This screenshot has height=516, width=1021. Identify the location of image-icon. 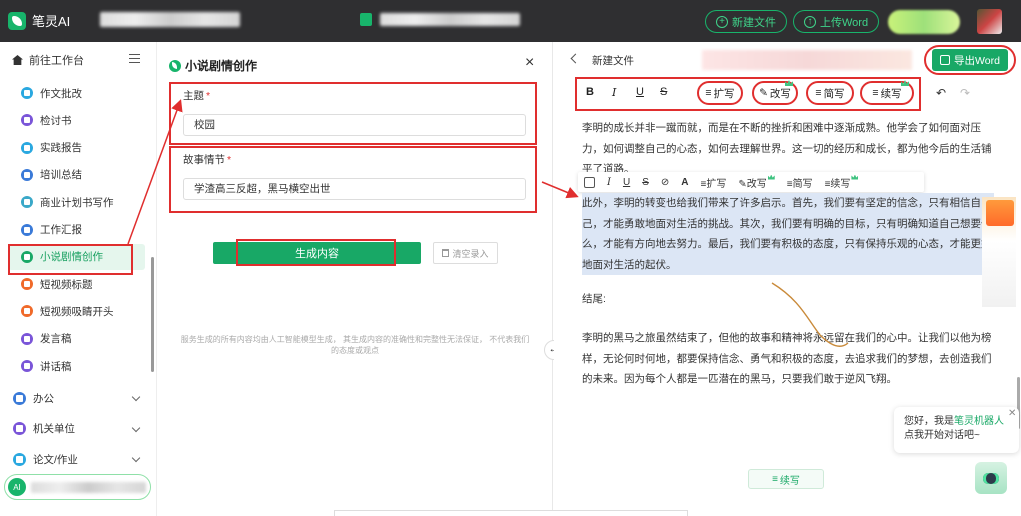
(589, 182).